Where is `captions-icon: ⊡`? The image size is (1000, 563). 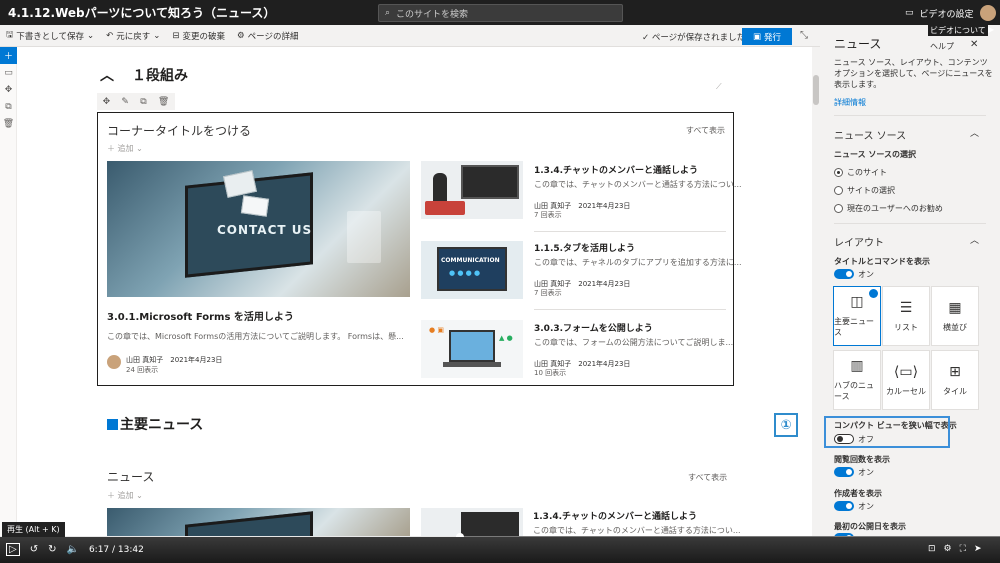 captions-icon: ⊡ is located at coordinates (932, 549).